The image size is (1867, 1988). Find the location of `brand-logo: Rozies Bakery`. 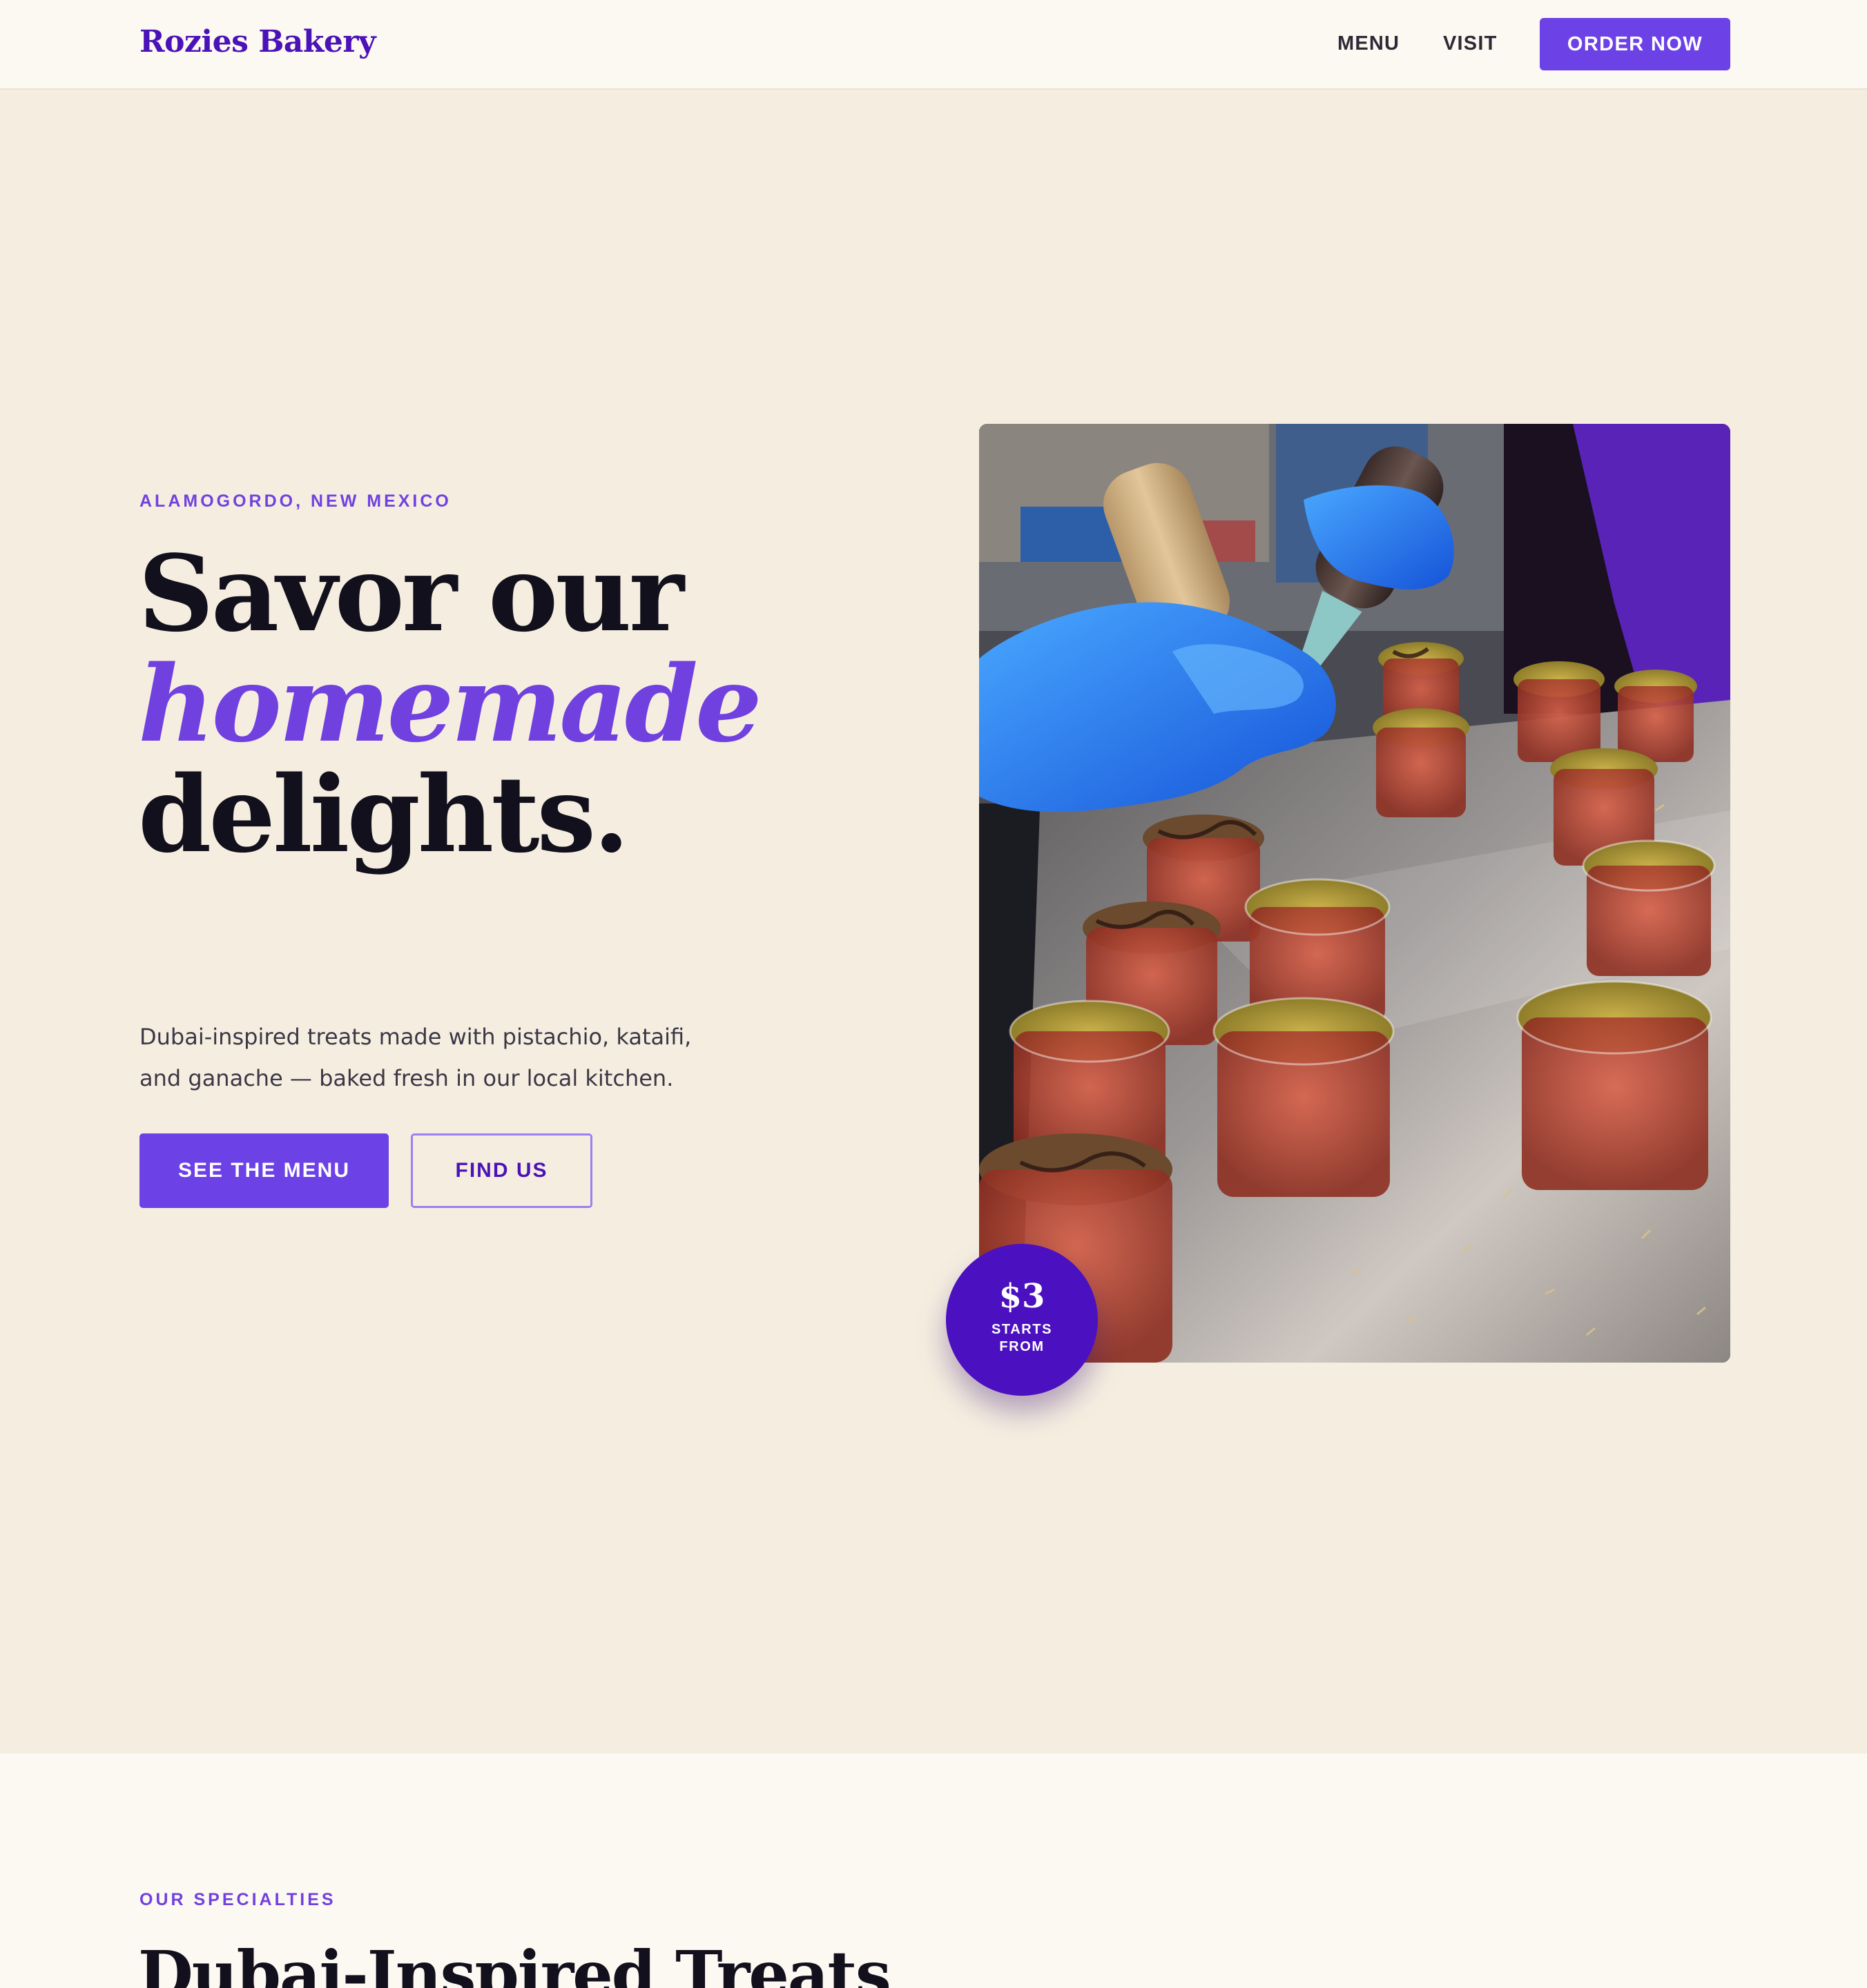

brand-logo: Rozies Bakery is located at coordinates (257, 42).